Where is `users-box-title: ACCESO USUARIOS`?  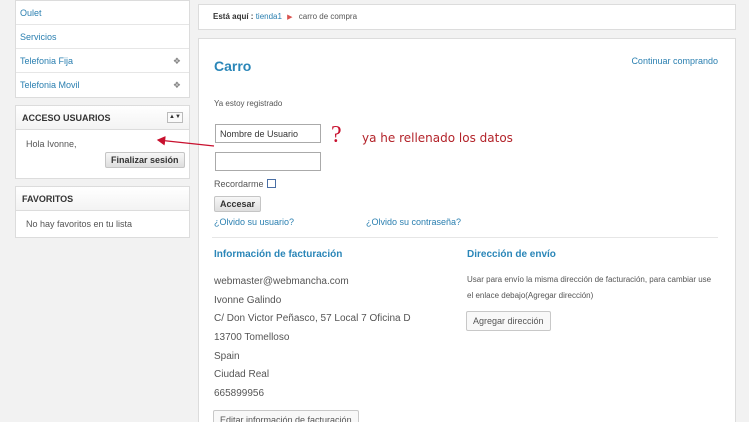
users-box-title: ACCESO USUARIOS is located at coordinates (66, 118).